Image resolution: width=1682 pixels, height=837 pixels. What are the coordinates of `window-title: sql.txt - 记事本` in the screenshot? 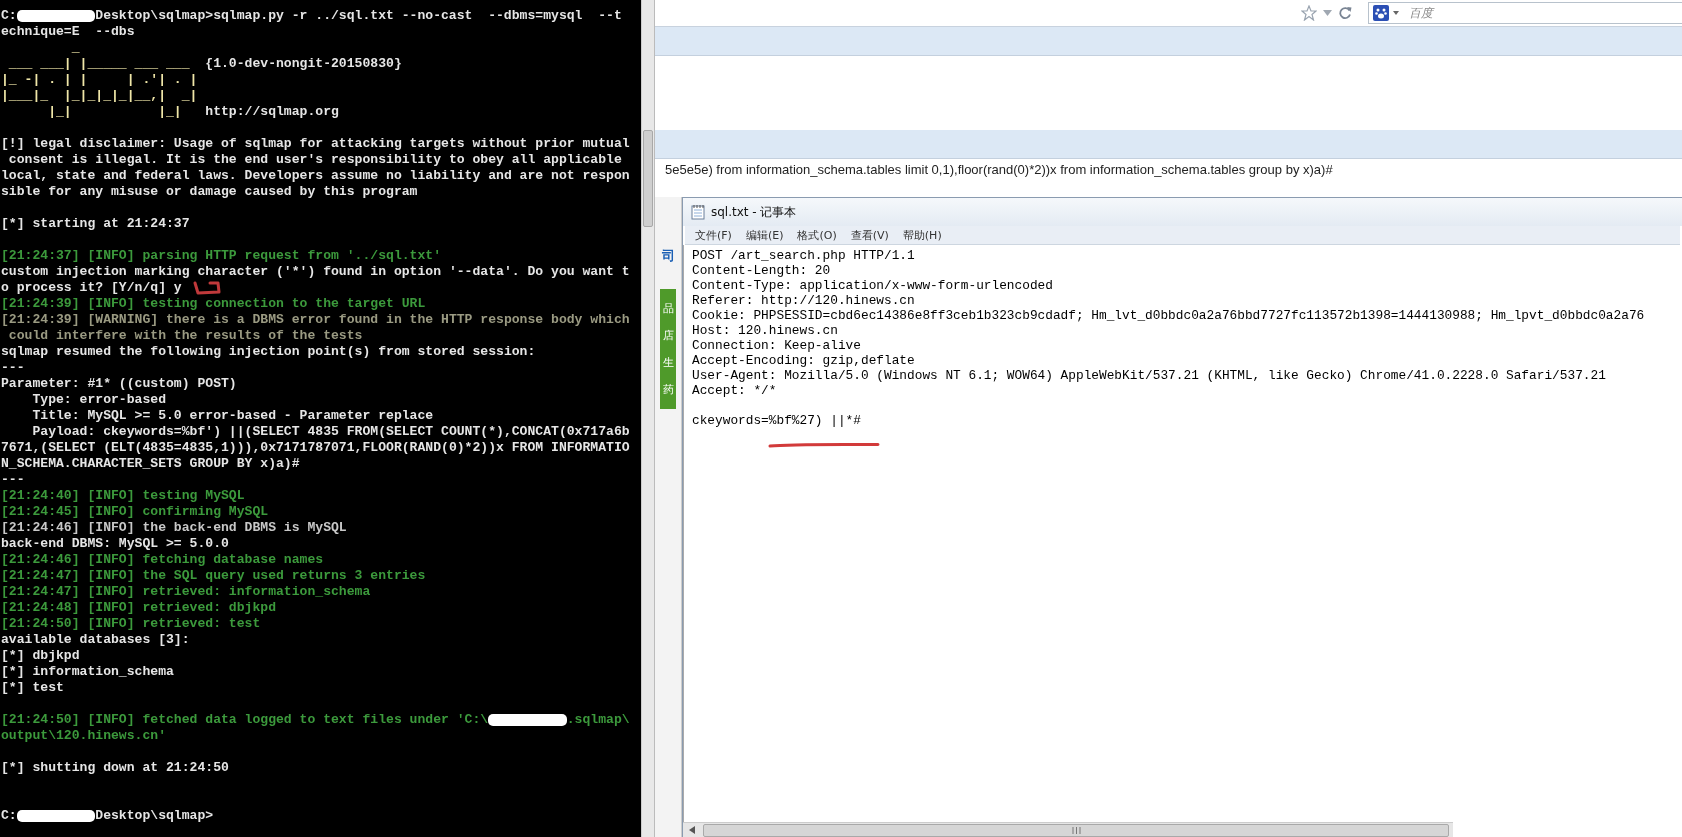 It's located at (754, 212).